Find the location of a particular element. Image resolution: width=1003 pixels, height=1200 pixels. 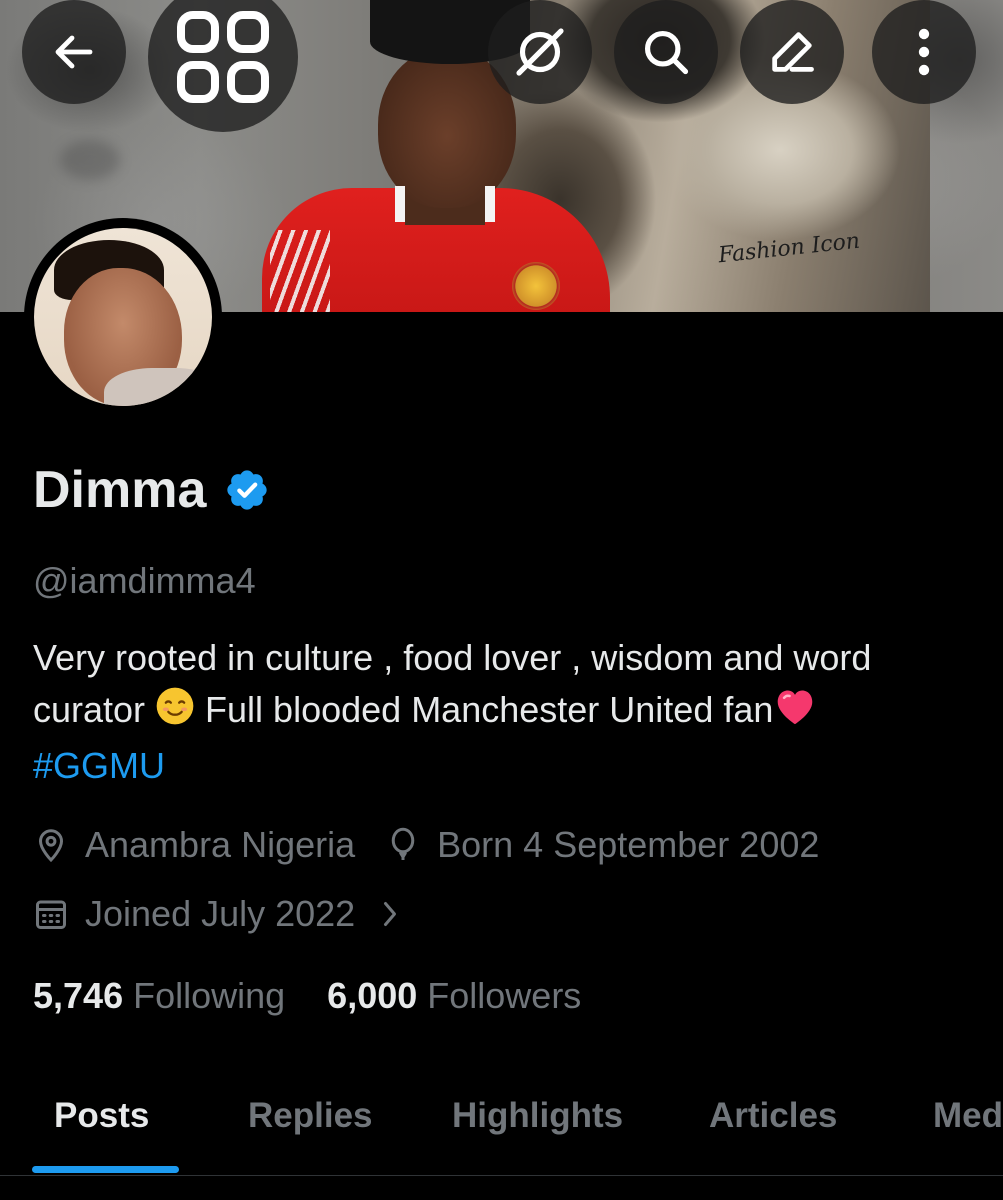

following-label: Following is located at coordinates (209, 995).